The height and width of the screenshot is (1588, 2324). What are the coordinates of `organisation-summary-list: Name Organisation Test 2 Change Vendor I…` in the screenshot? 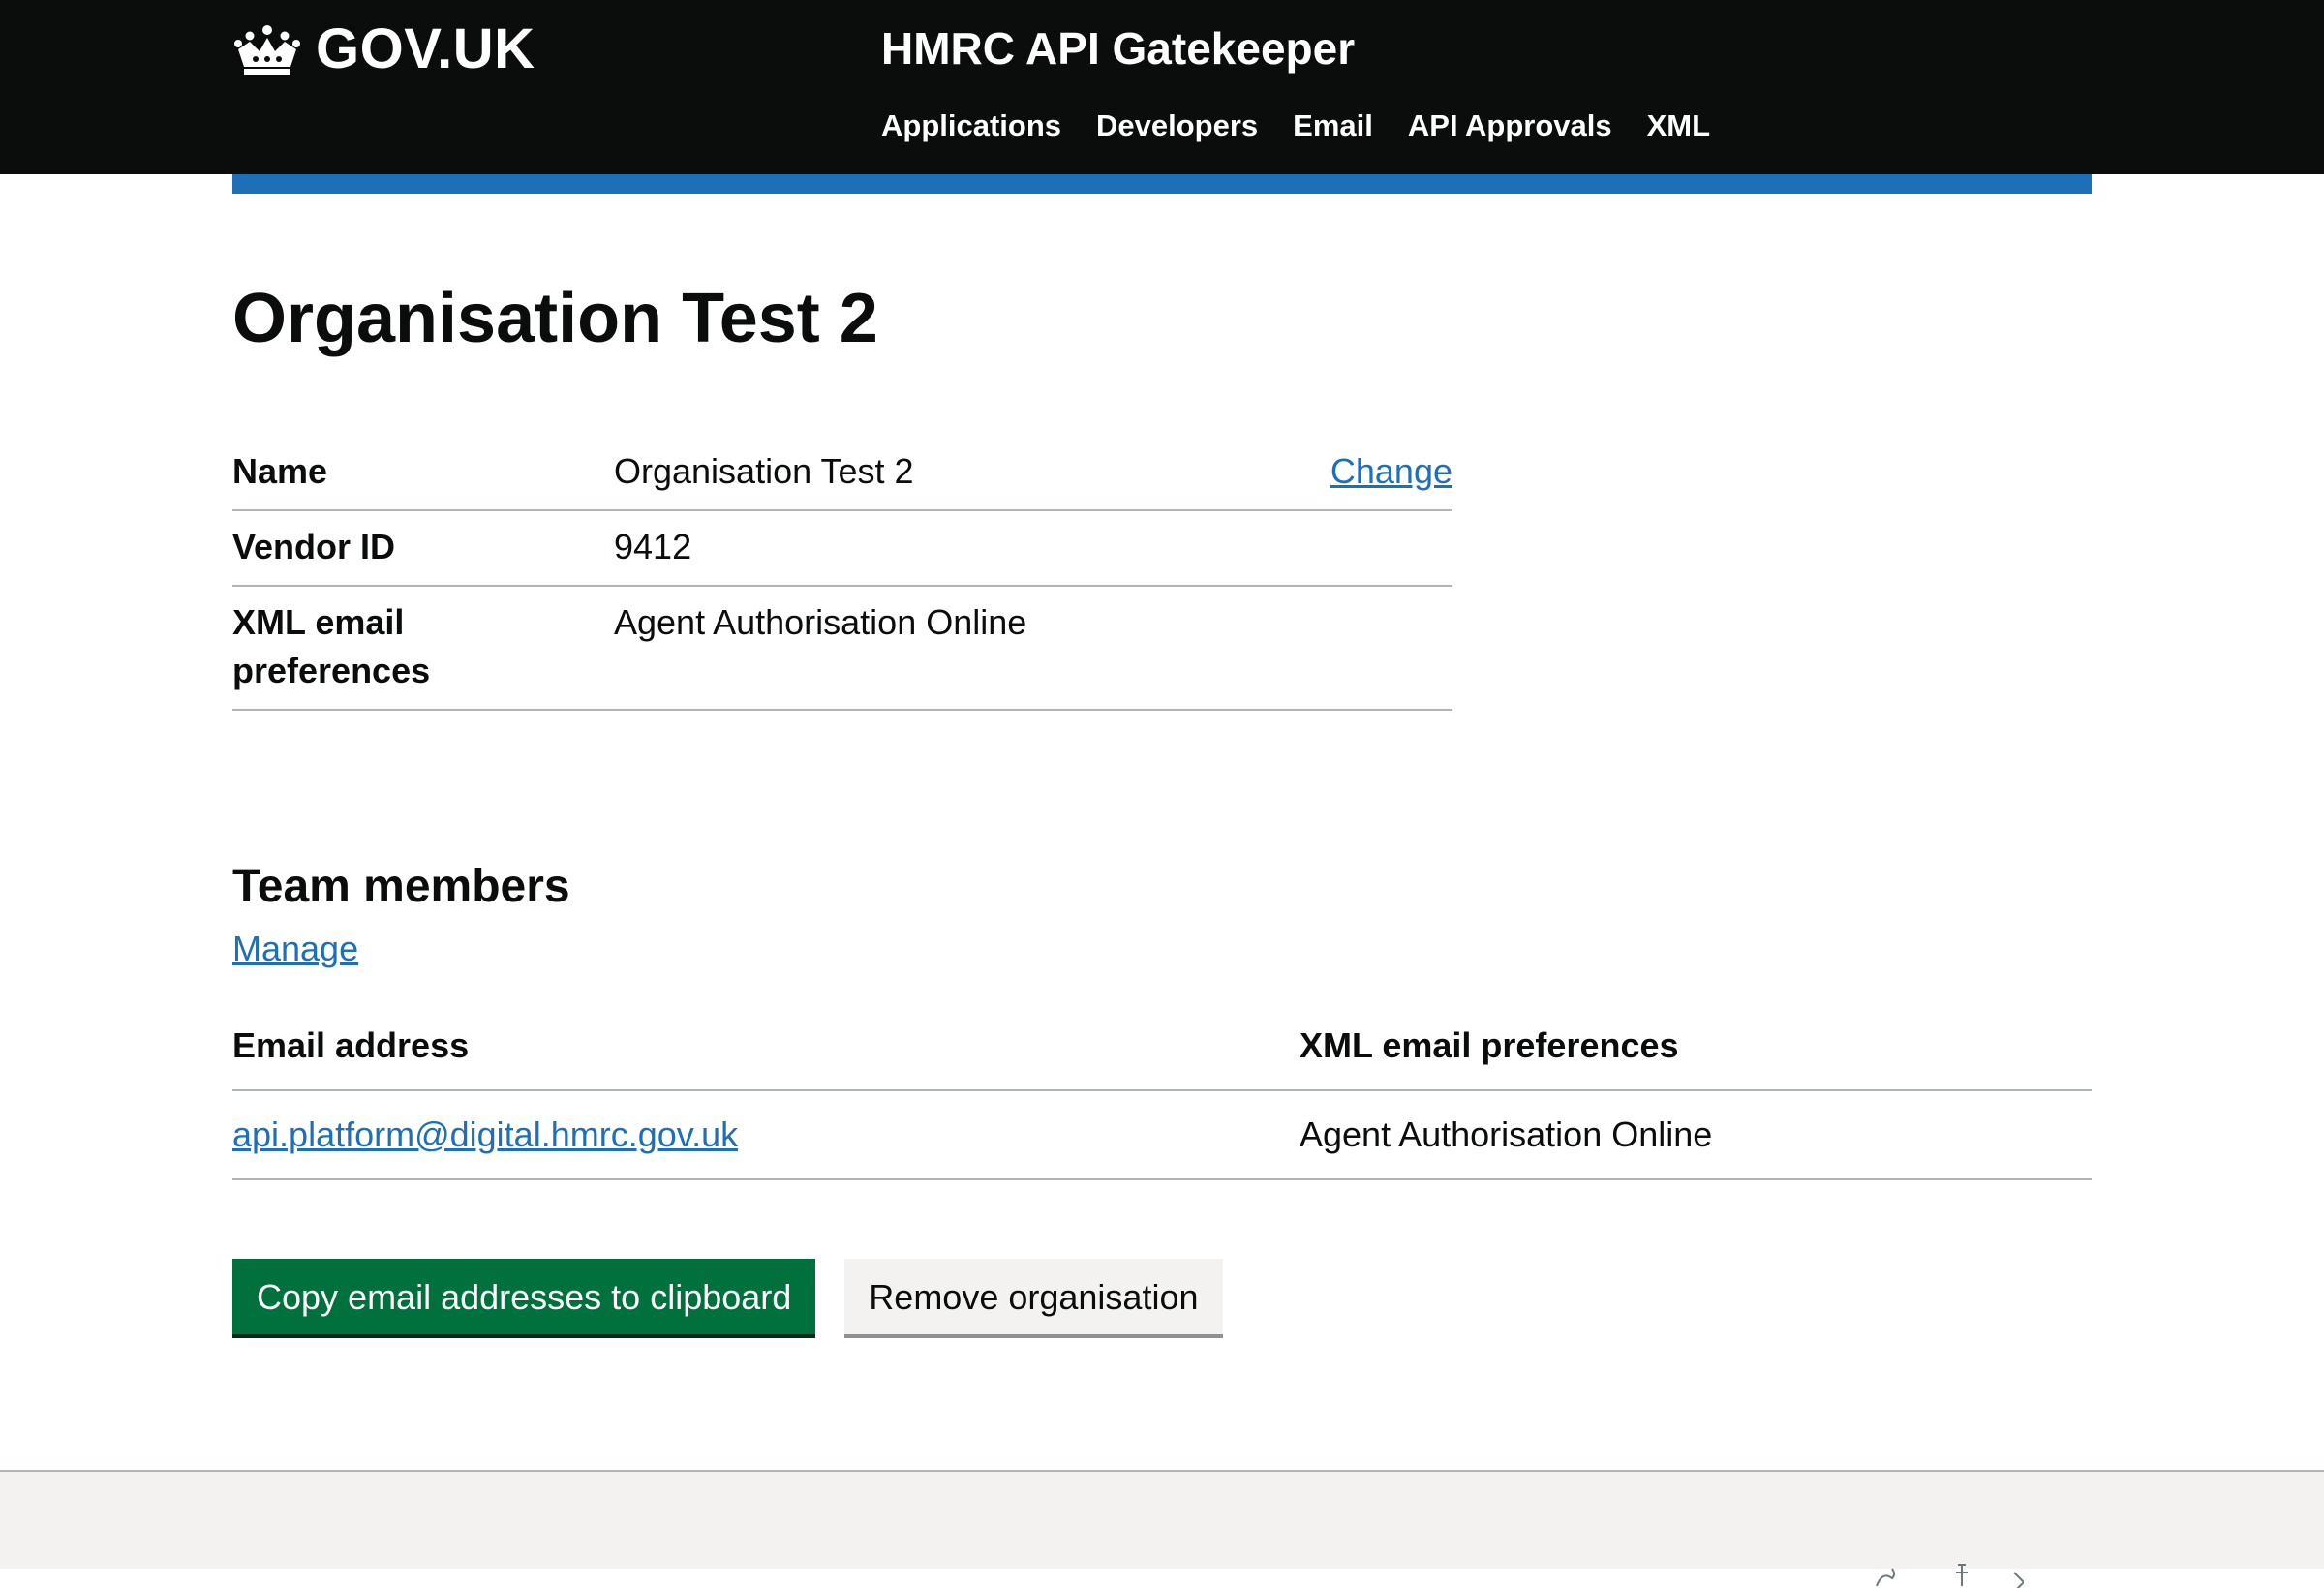 It's located at (842, 573).